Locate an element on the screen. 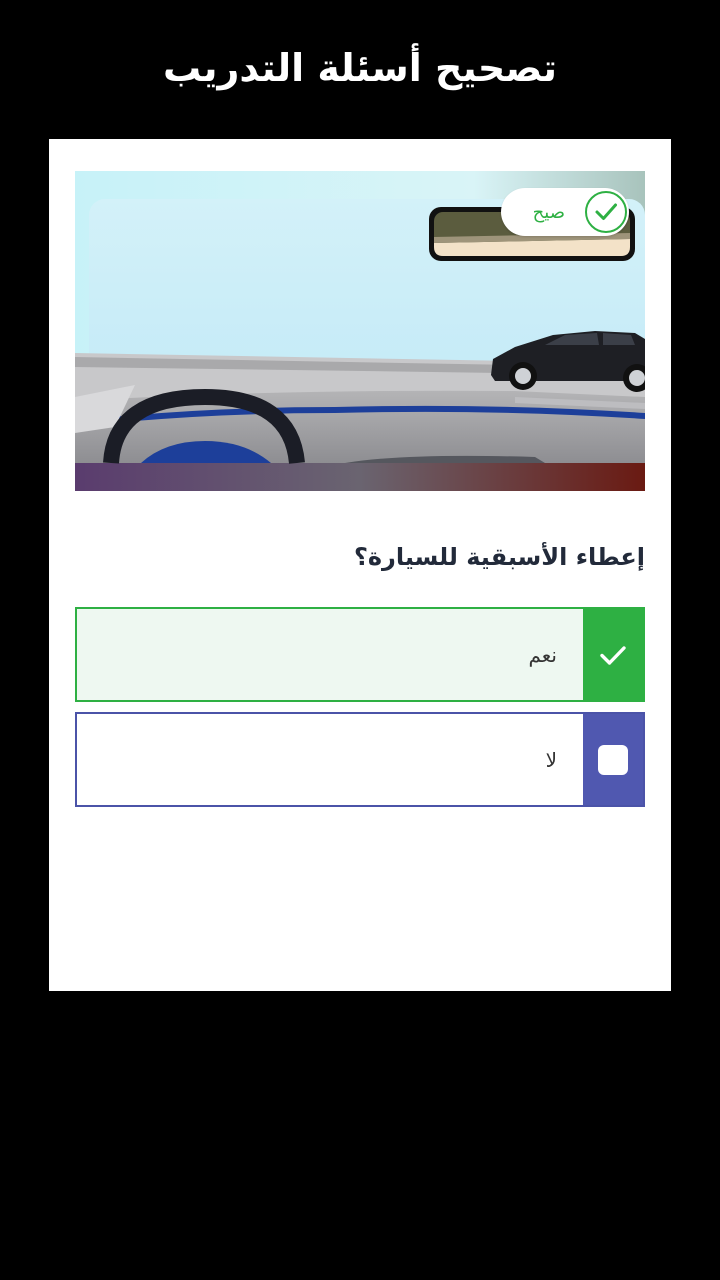 The height and width of the screenshot is (1280, 720). answer-option-label: لا is located at coordinates (551, 759).